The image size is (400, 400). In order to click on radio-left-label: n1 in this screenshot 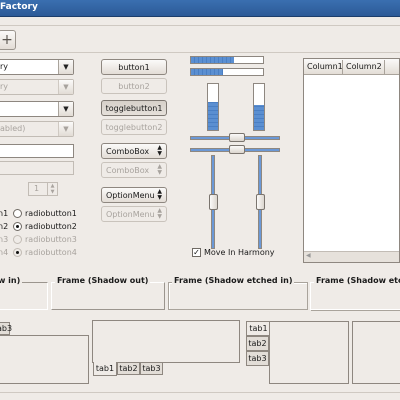, I will do `click(4, 213)`.